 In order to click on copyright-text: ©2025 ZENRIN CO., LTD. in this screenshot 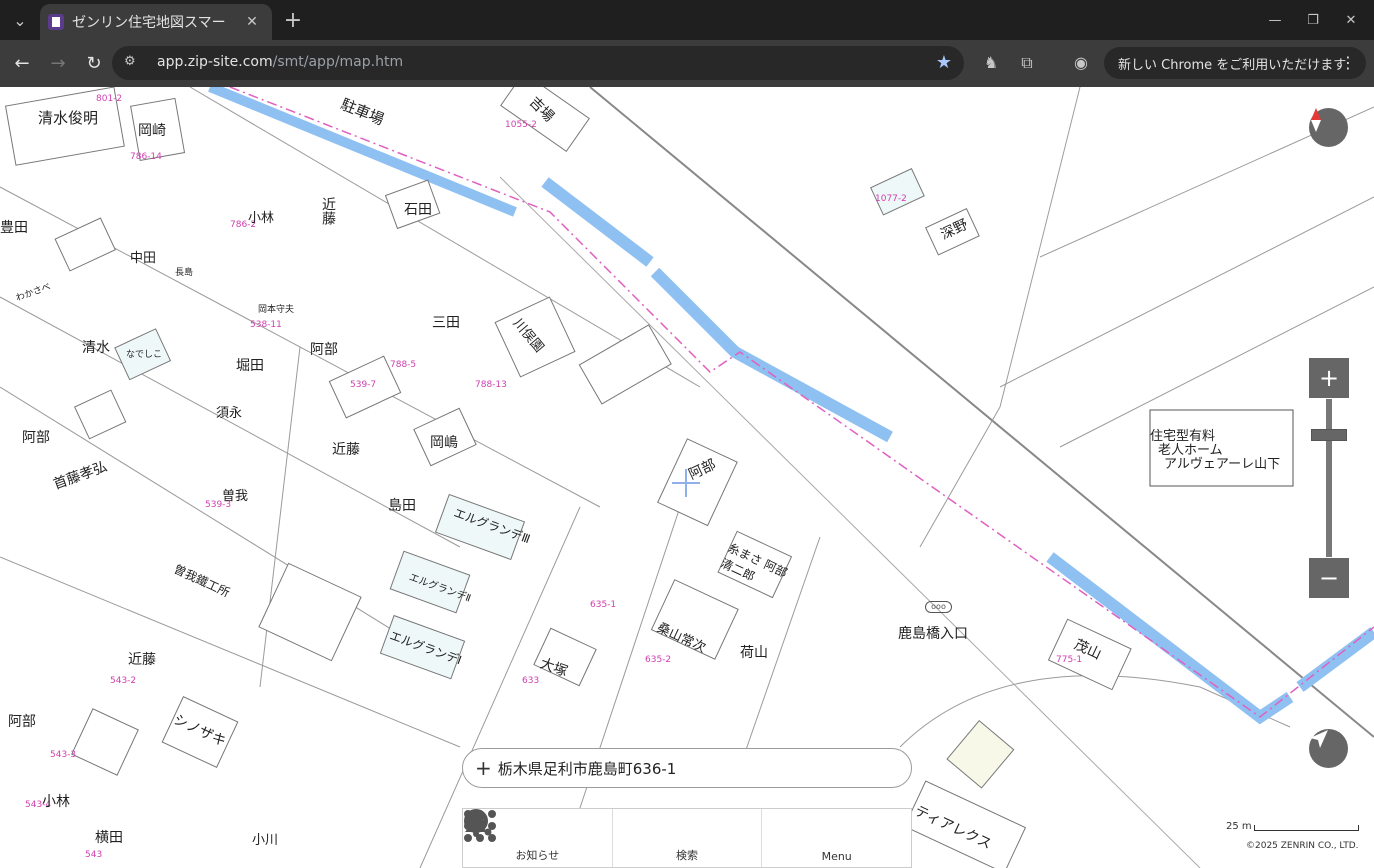, I will do `click(1302, 846)`.